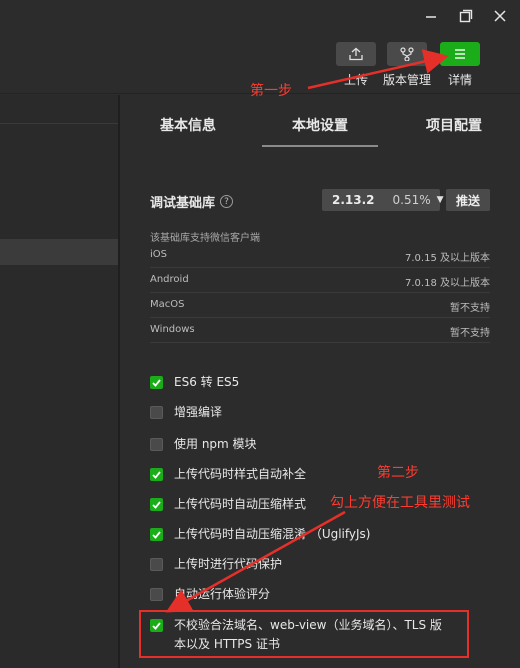 This screenshot has width=520, height=668. I want to click on option-label: 上传代码时自动压缩混淆 （UglifyJs), so click(272, 534).